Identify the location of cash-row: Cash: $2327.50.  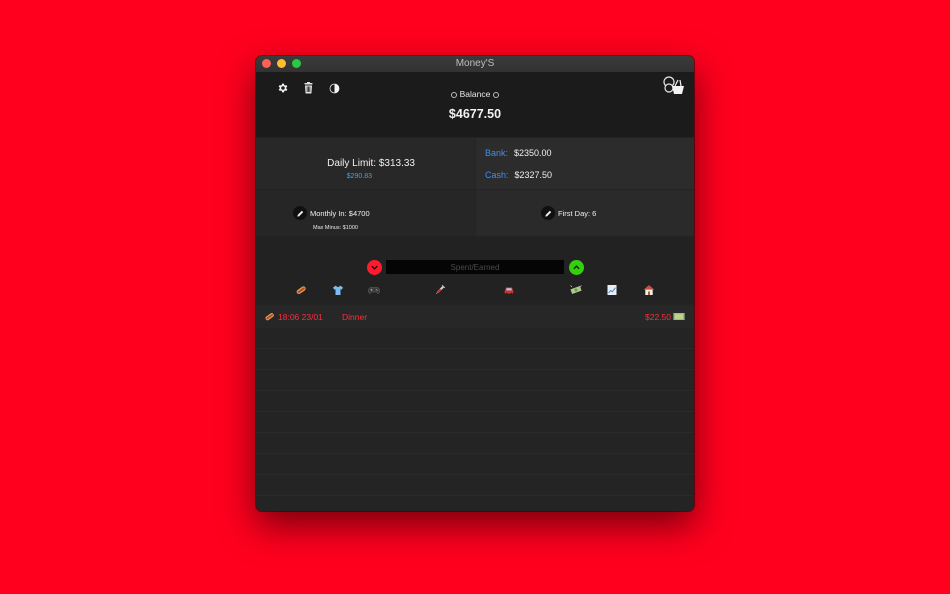
(518, 175).